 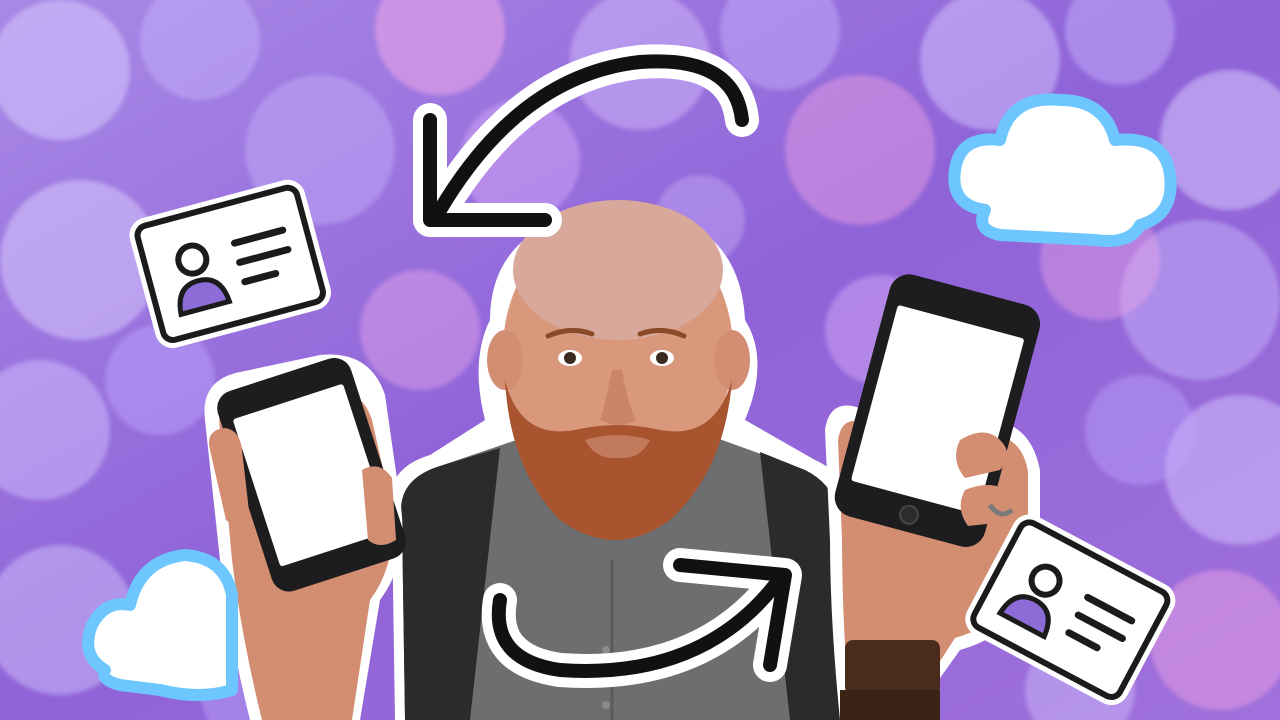 What do you see at coordinates (586, 140) in the screenshot?
I see `curved-arrow-left-icon` at bounding box center [586, 140].